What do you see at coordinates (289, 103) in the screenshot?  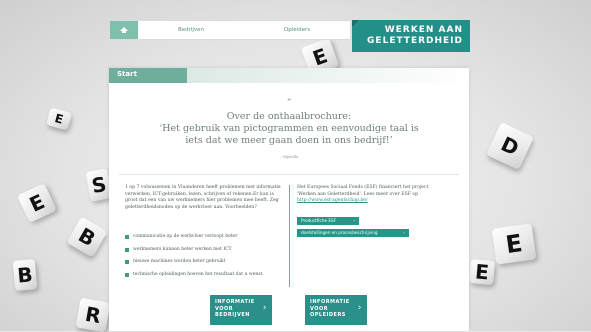 I see `quote-mark-icon: “` at bounding box center [289, 103].